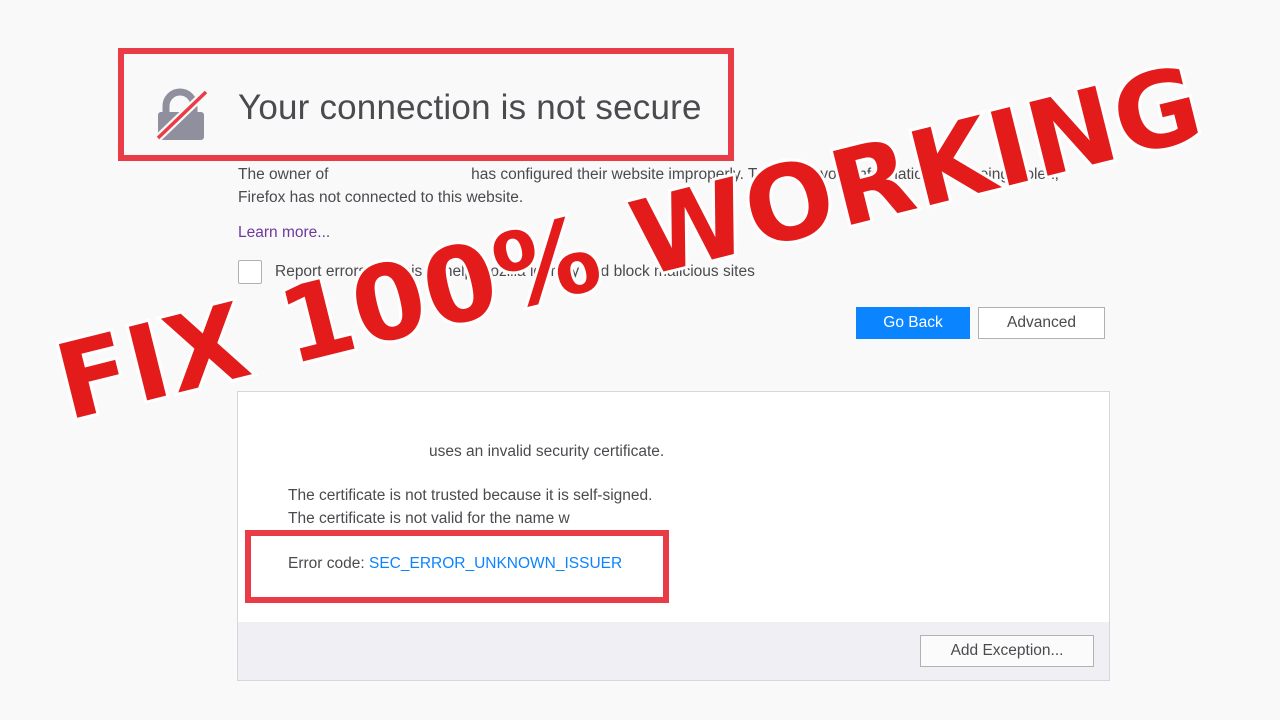  I want to click on report-errors-checkbox, so click(250, 272).